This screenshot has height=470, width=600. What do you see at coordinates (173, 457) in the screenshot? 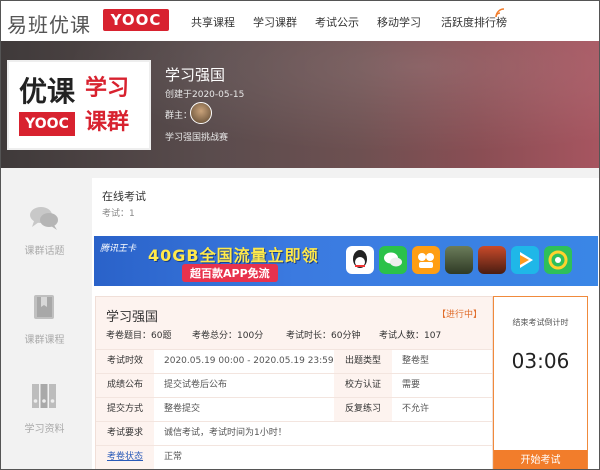
I see `info-value: 正常` at bounding box center [173, 457].